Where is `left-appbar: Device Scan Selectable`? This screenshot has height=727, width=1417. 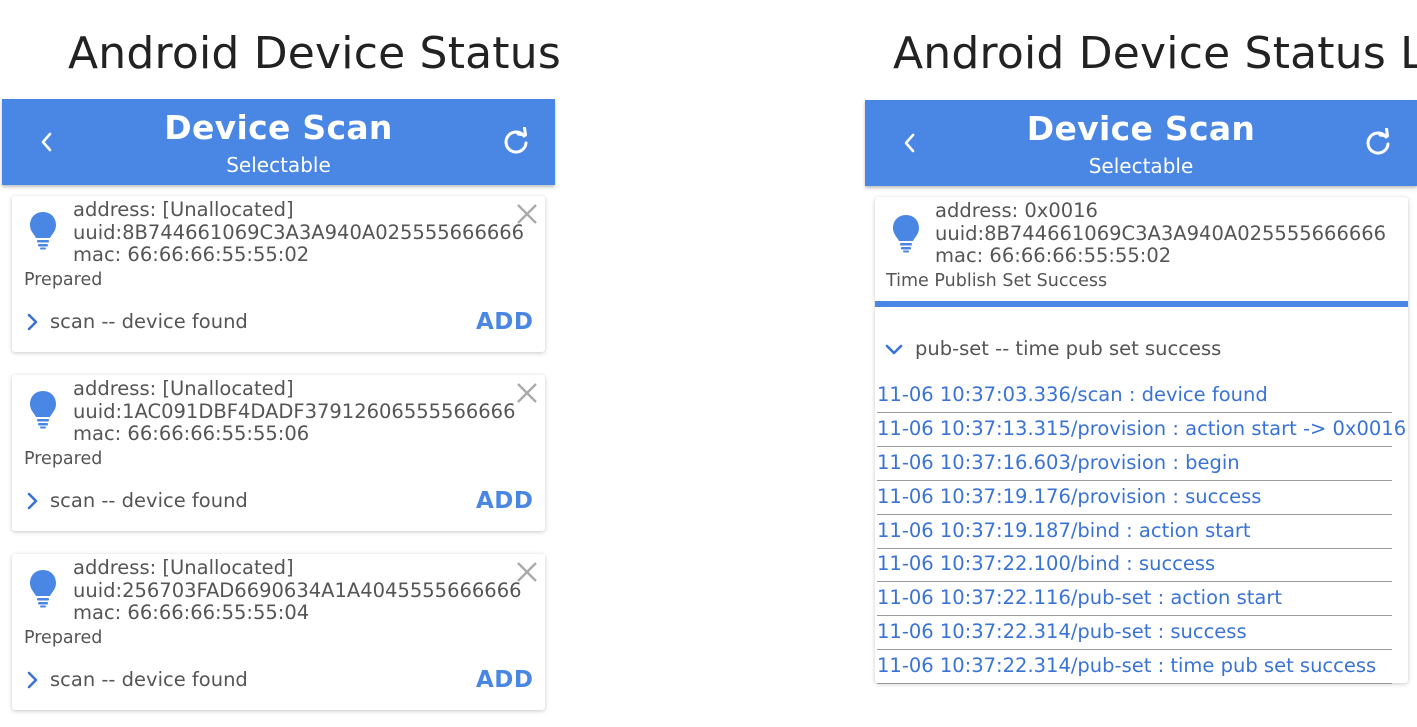 left-appbar: Device Scan Selectable is located at coordinates (278, 142).